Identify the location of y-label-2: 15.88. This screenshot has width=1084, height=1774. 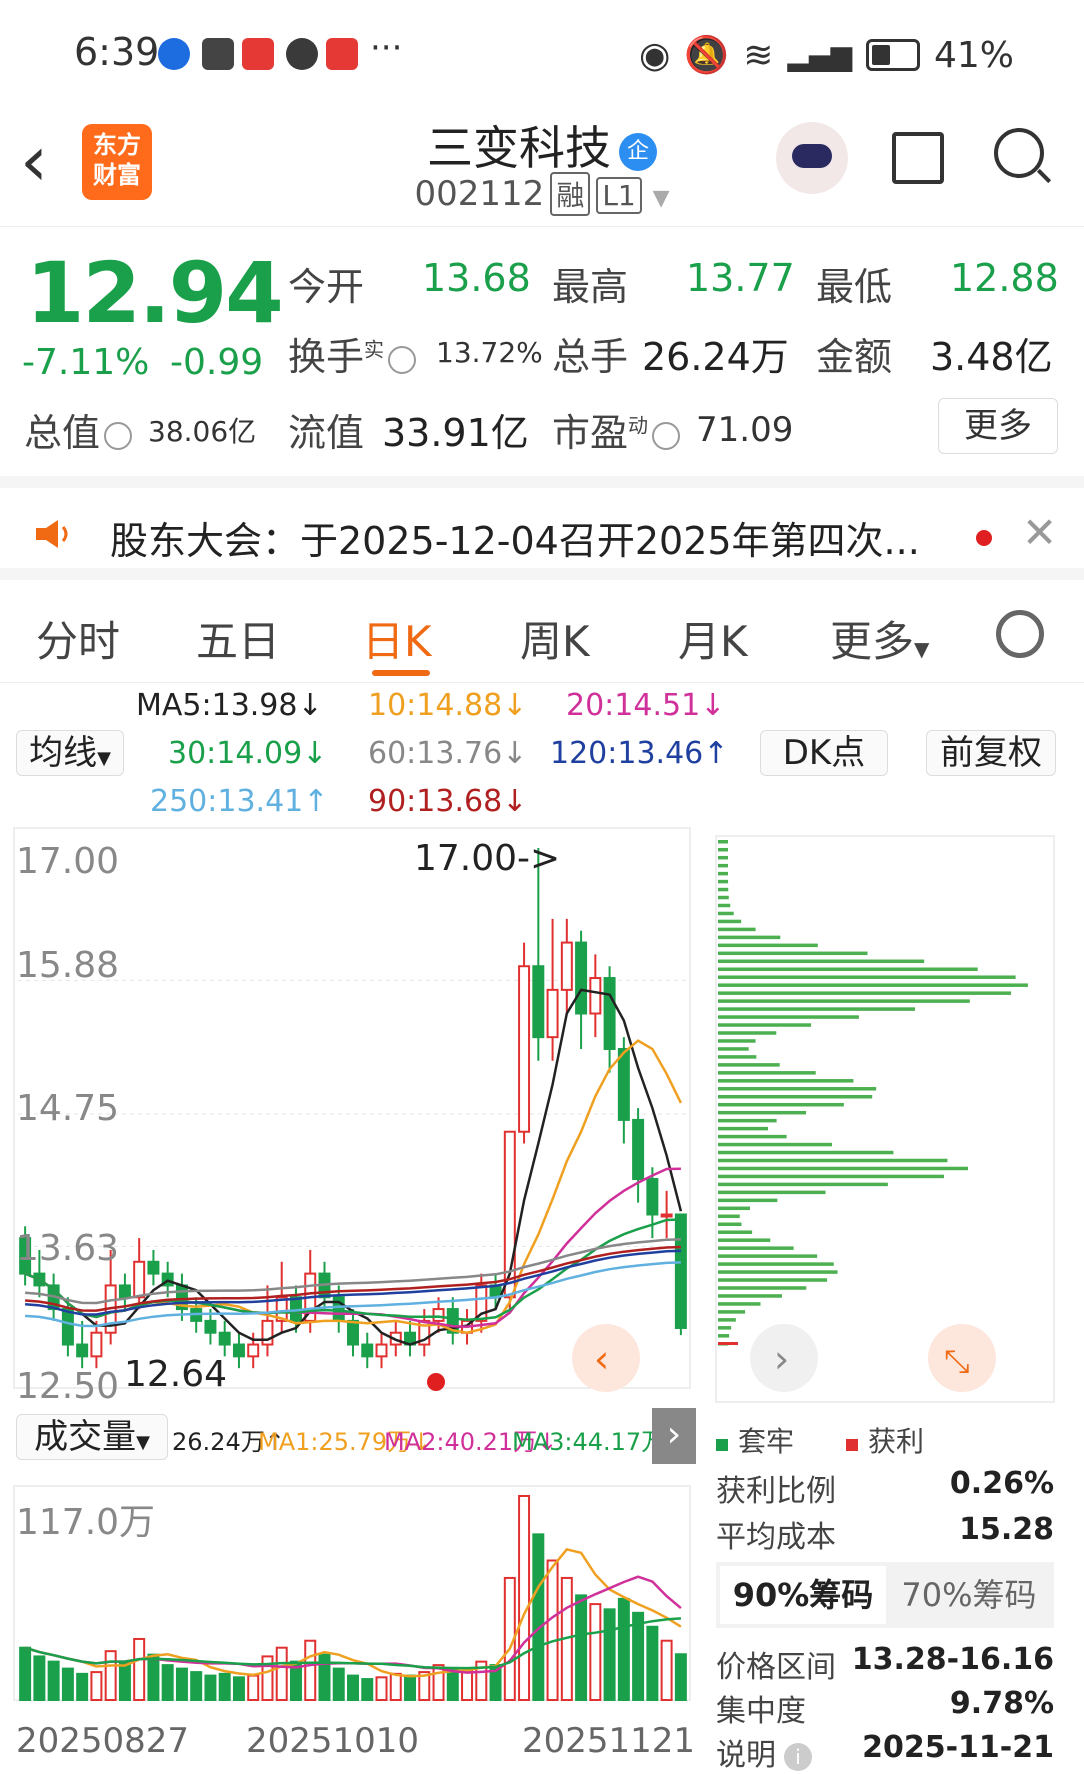
(67, 965).